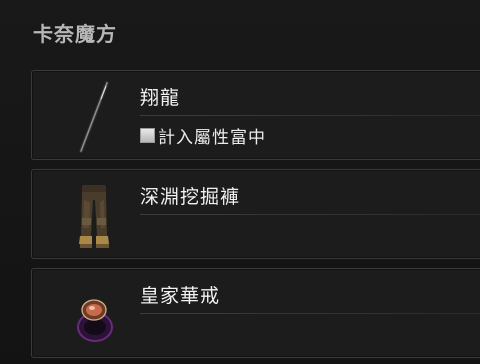  I want to click on ring-icon, so click(94, 315).